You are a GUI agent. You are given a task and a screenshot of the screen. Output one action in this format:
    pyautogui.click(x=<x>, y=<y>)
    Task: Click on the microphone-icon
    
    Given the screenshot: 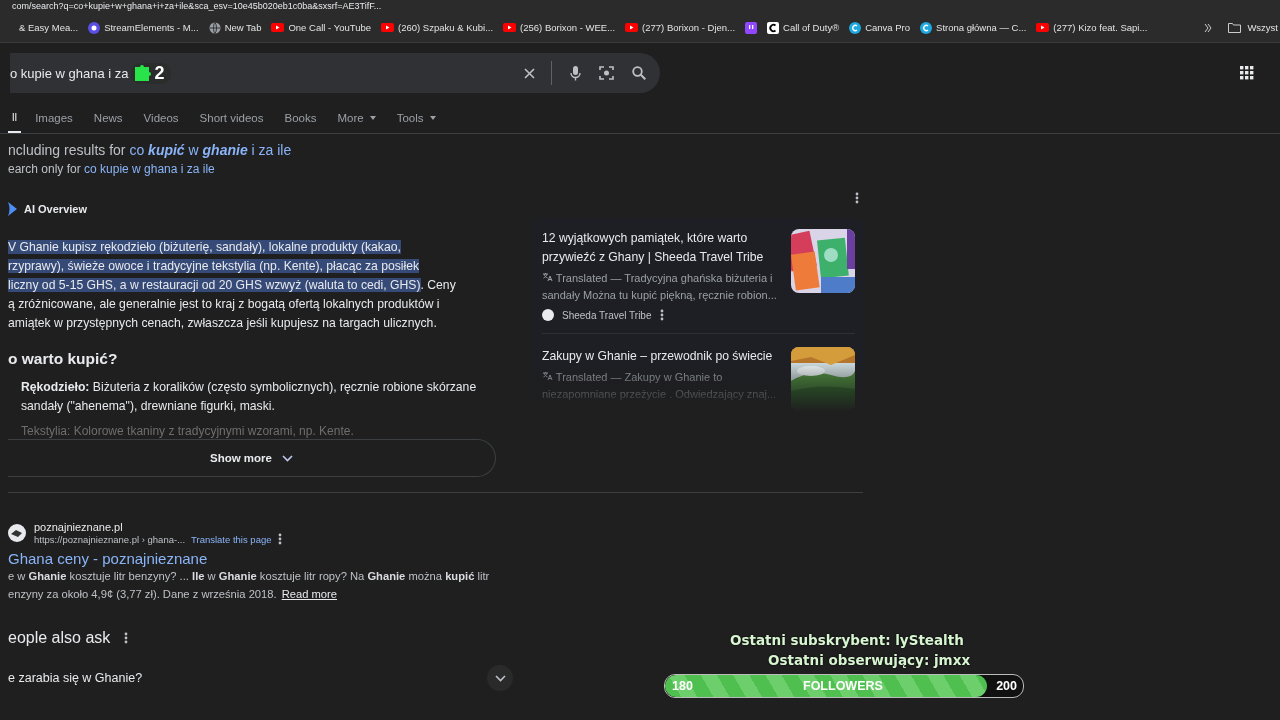 What is the action you would take?
    pyautogui.click(x=575, y=73)
    